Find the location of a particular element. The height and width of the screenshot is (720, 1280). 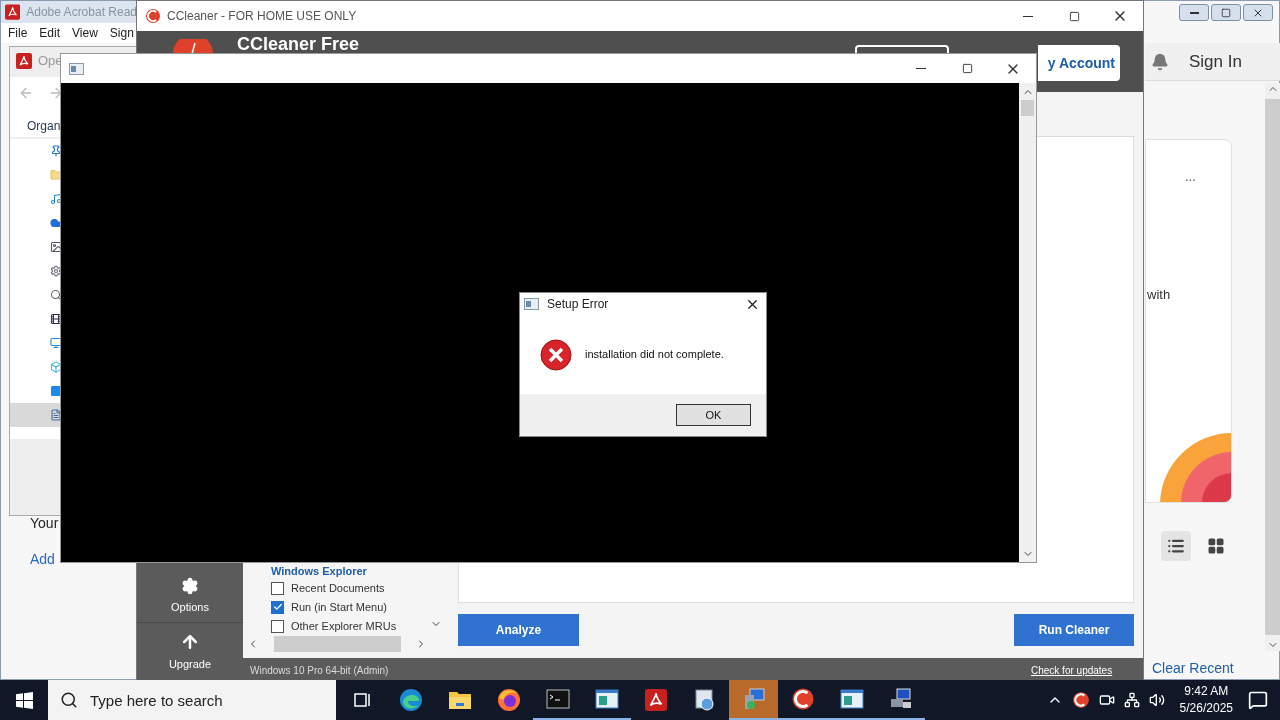

tree-heading: Windows Explorer is located at coordinates (319, 571).